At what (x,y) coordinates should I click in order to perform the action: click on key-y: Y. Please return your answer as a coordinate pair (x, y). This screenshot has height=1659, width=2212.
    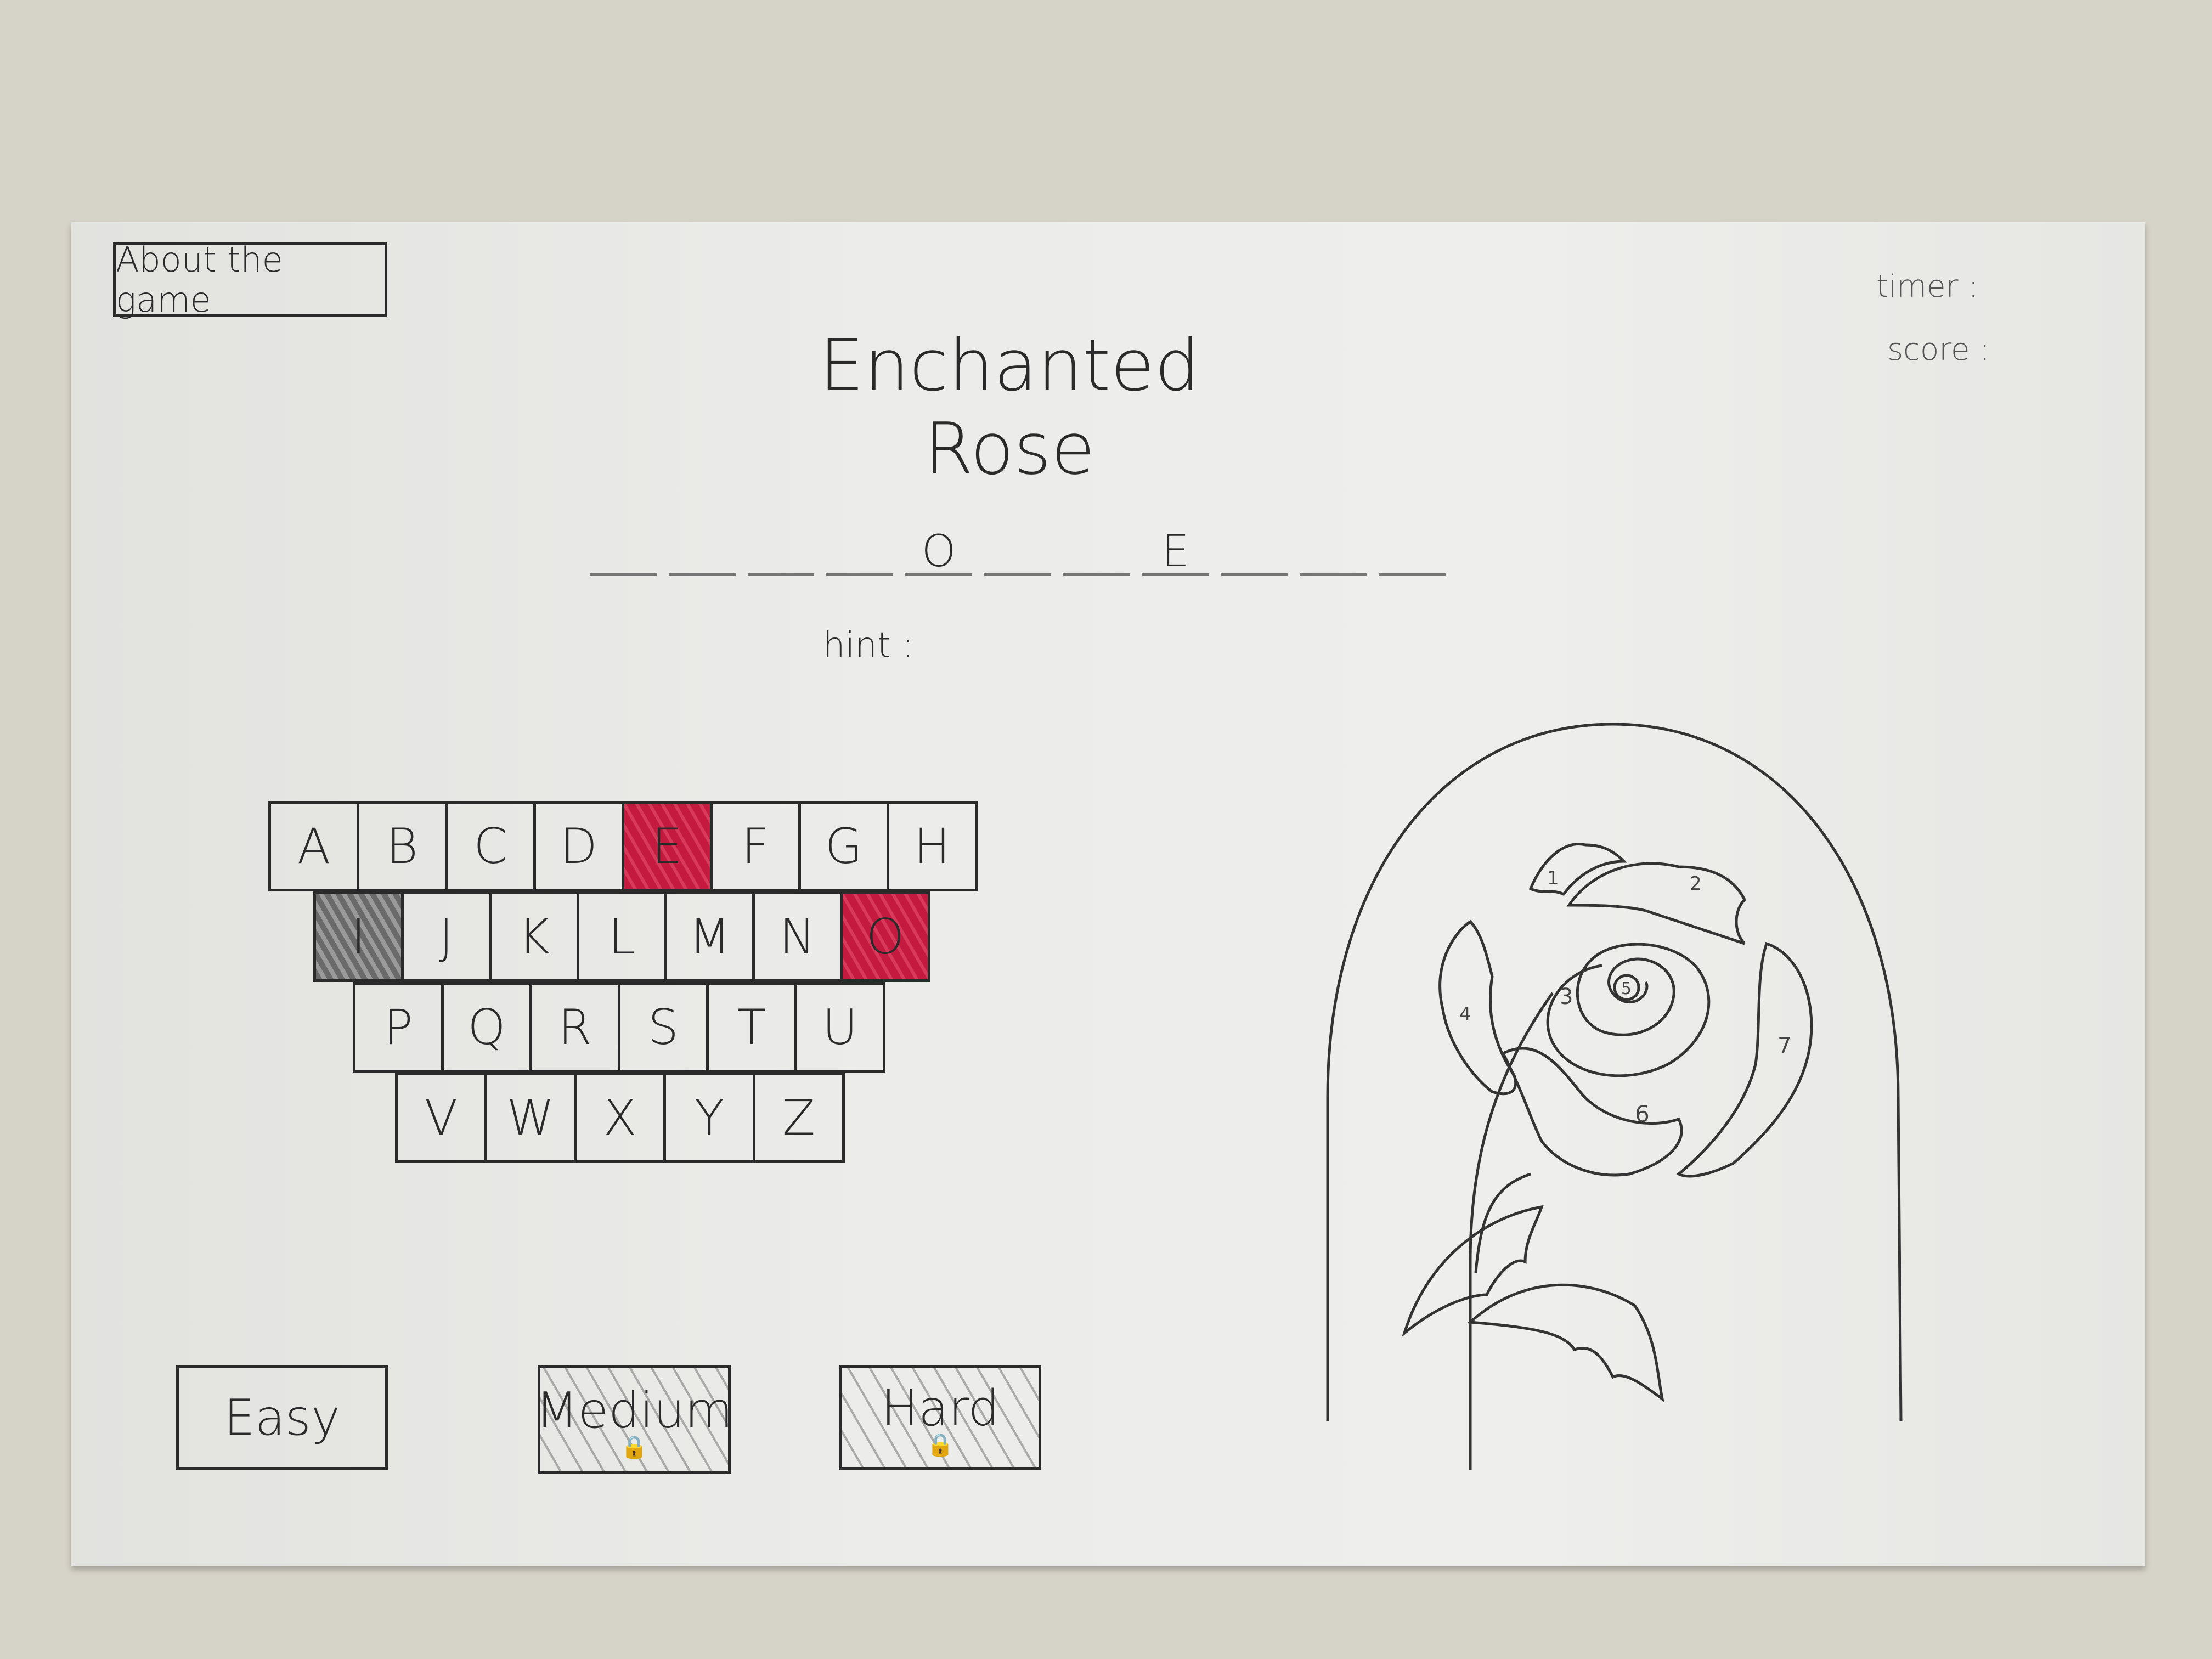
    Looking at the image, I should click on (709, 1118).